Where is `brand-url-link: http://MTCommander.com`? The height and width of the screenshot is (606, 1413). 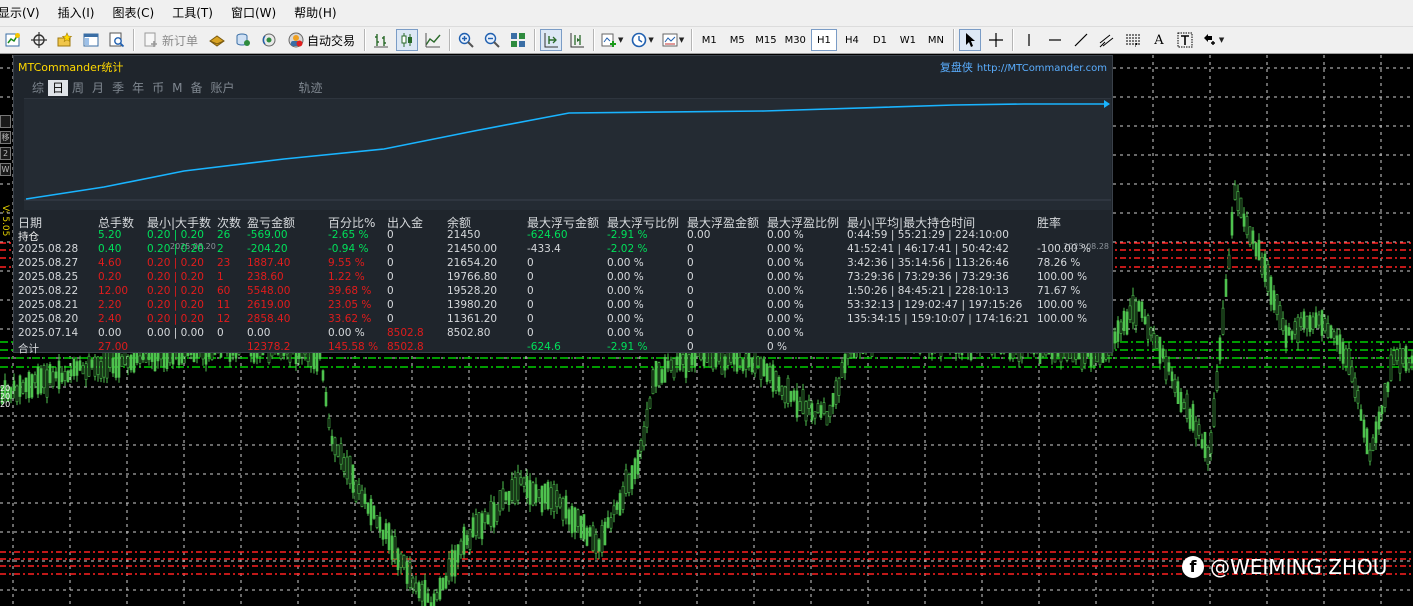 brand-url-link: http://MTCommander.com is located at coordinates (1042, 68).